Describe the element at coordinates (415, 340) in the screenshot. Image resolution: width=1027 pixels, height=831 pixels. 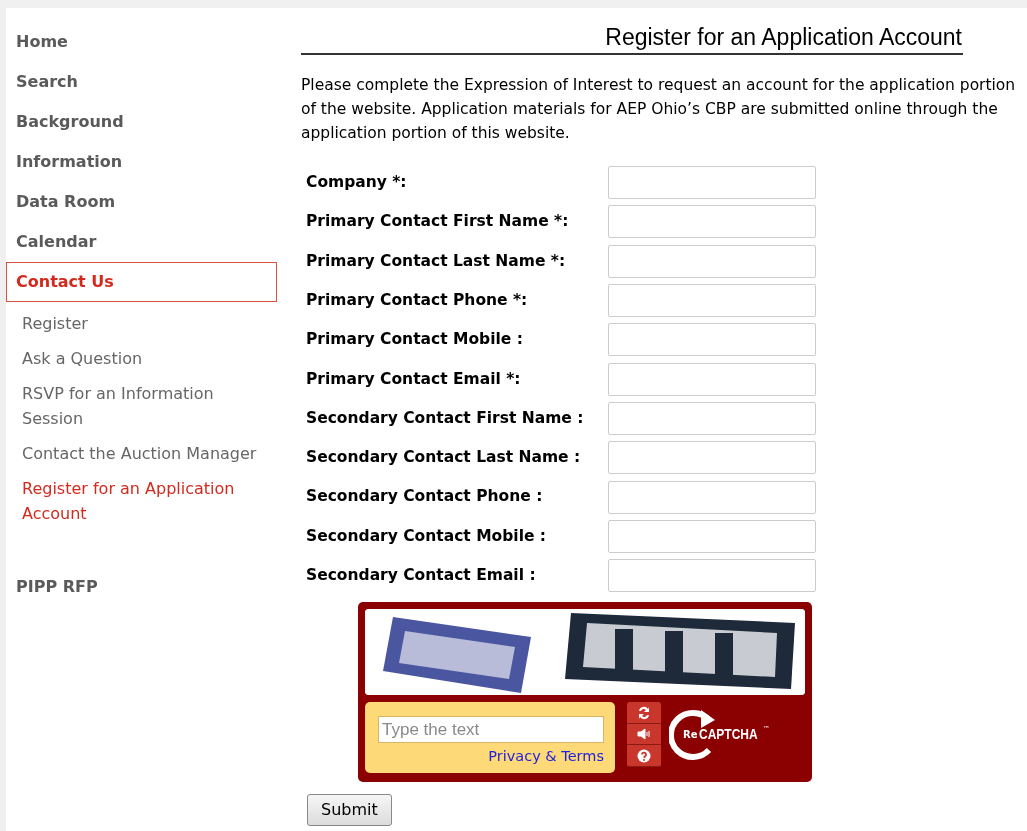
I see `field-label: Primary Contact Mobile :` at that location.